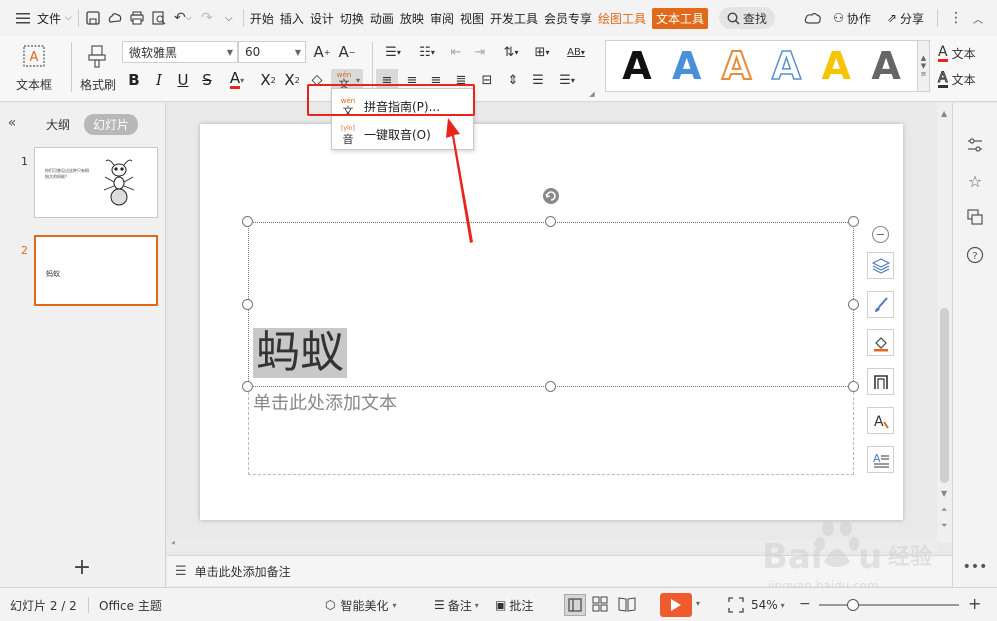  Describe the element at coordinates (880, 342) in the screenshot. I see `fill-color-icon` at that location.